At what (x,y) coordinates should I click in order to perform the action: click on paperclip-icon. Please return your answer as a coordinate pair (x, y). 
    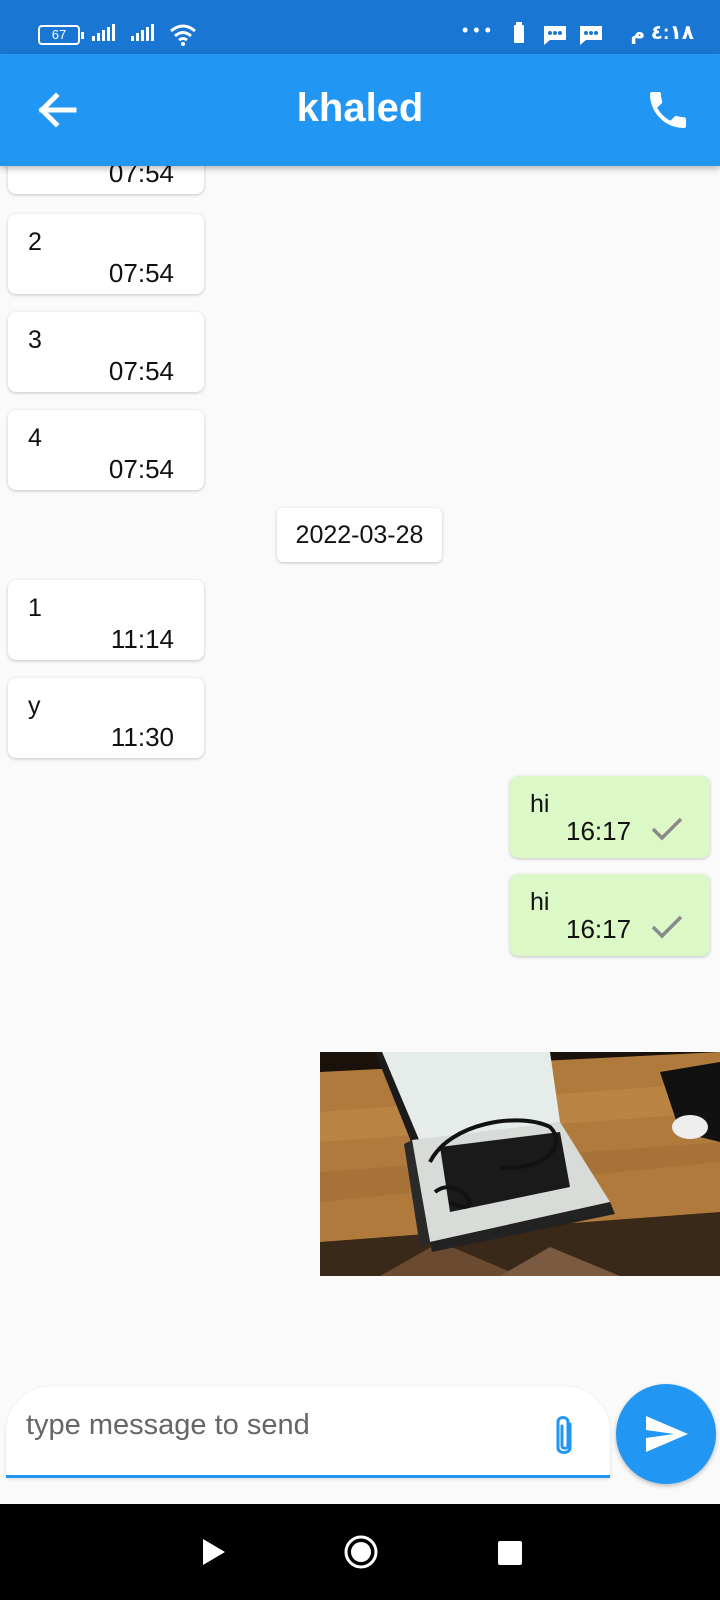
    Looking at the image, I should click on (564, 1437).